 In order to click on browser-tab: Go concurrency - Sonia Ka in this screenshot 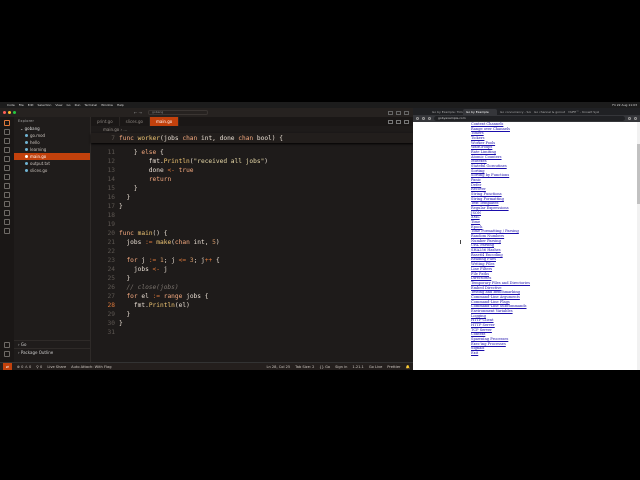, I will do `click(514, 112)`.